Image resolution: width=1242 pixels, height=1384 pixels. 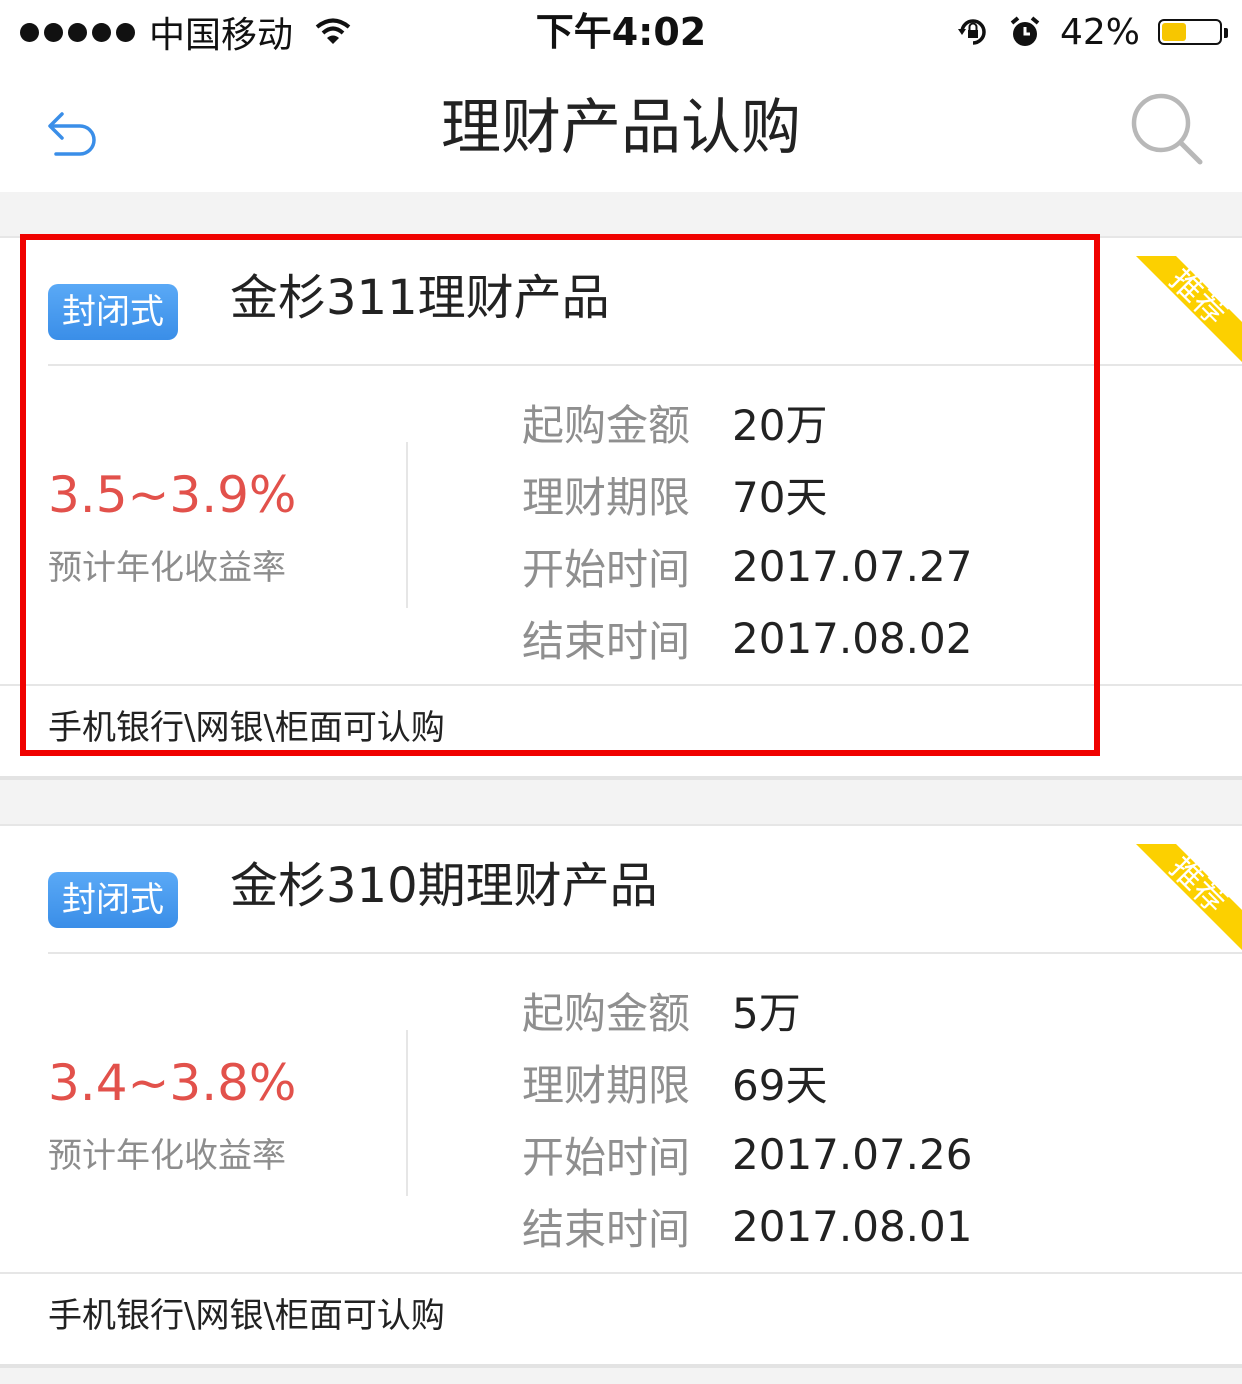 I want to click on detail-row: 理财期限 70天, so click(x=747, y=494).